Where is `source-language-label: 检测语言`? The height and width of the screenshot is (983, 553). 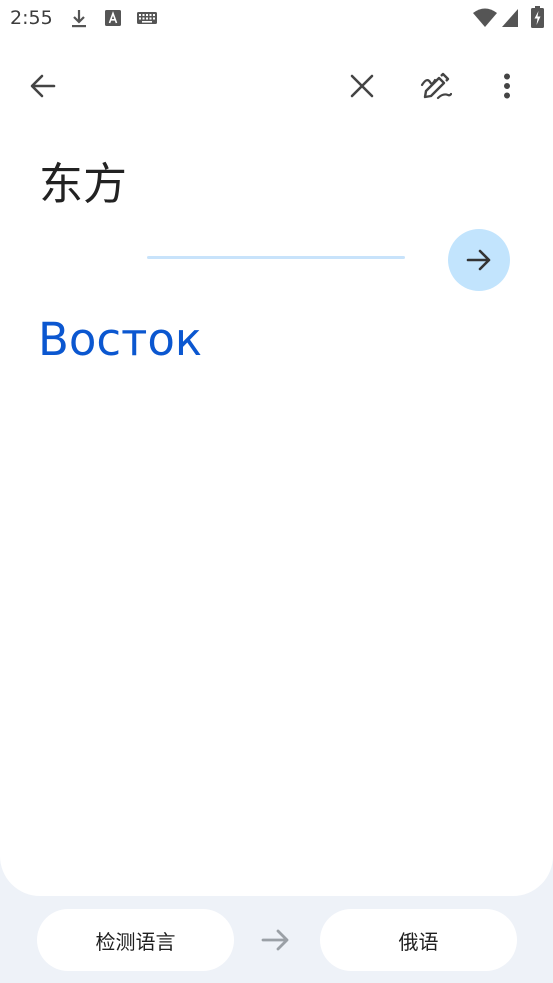 source-language-label: 检测语言 is located at coordinates (135, 941).